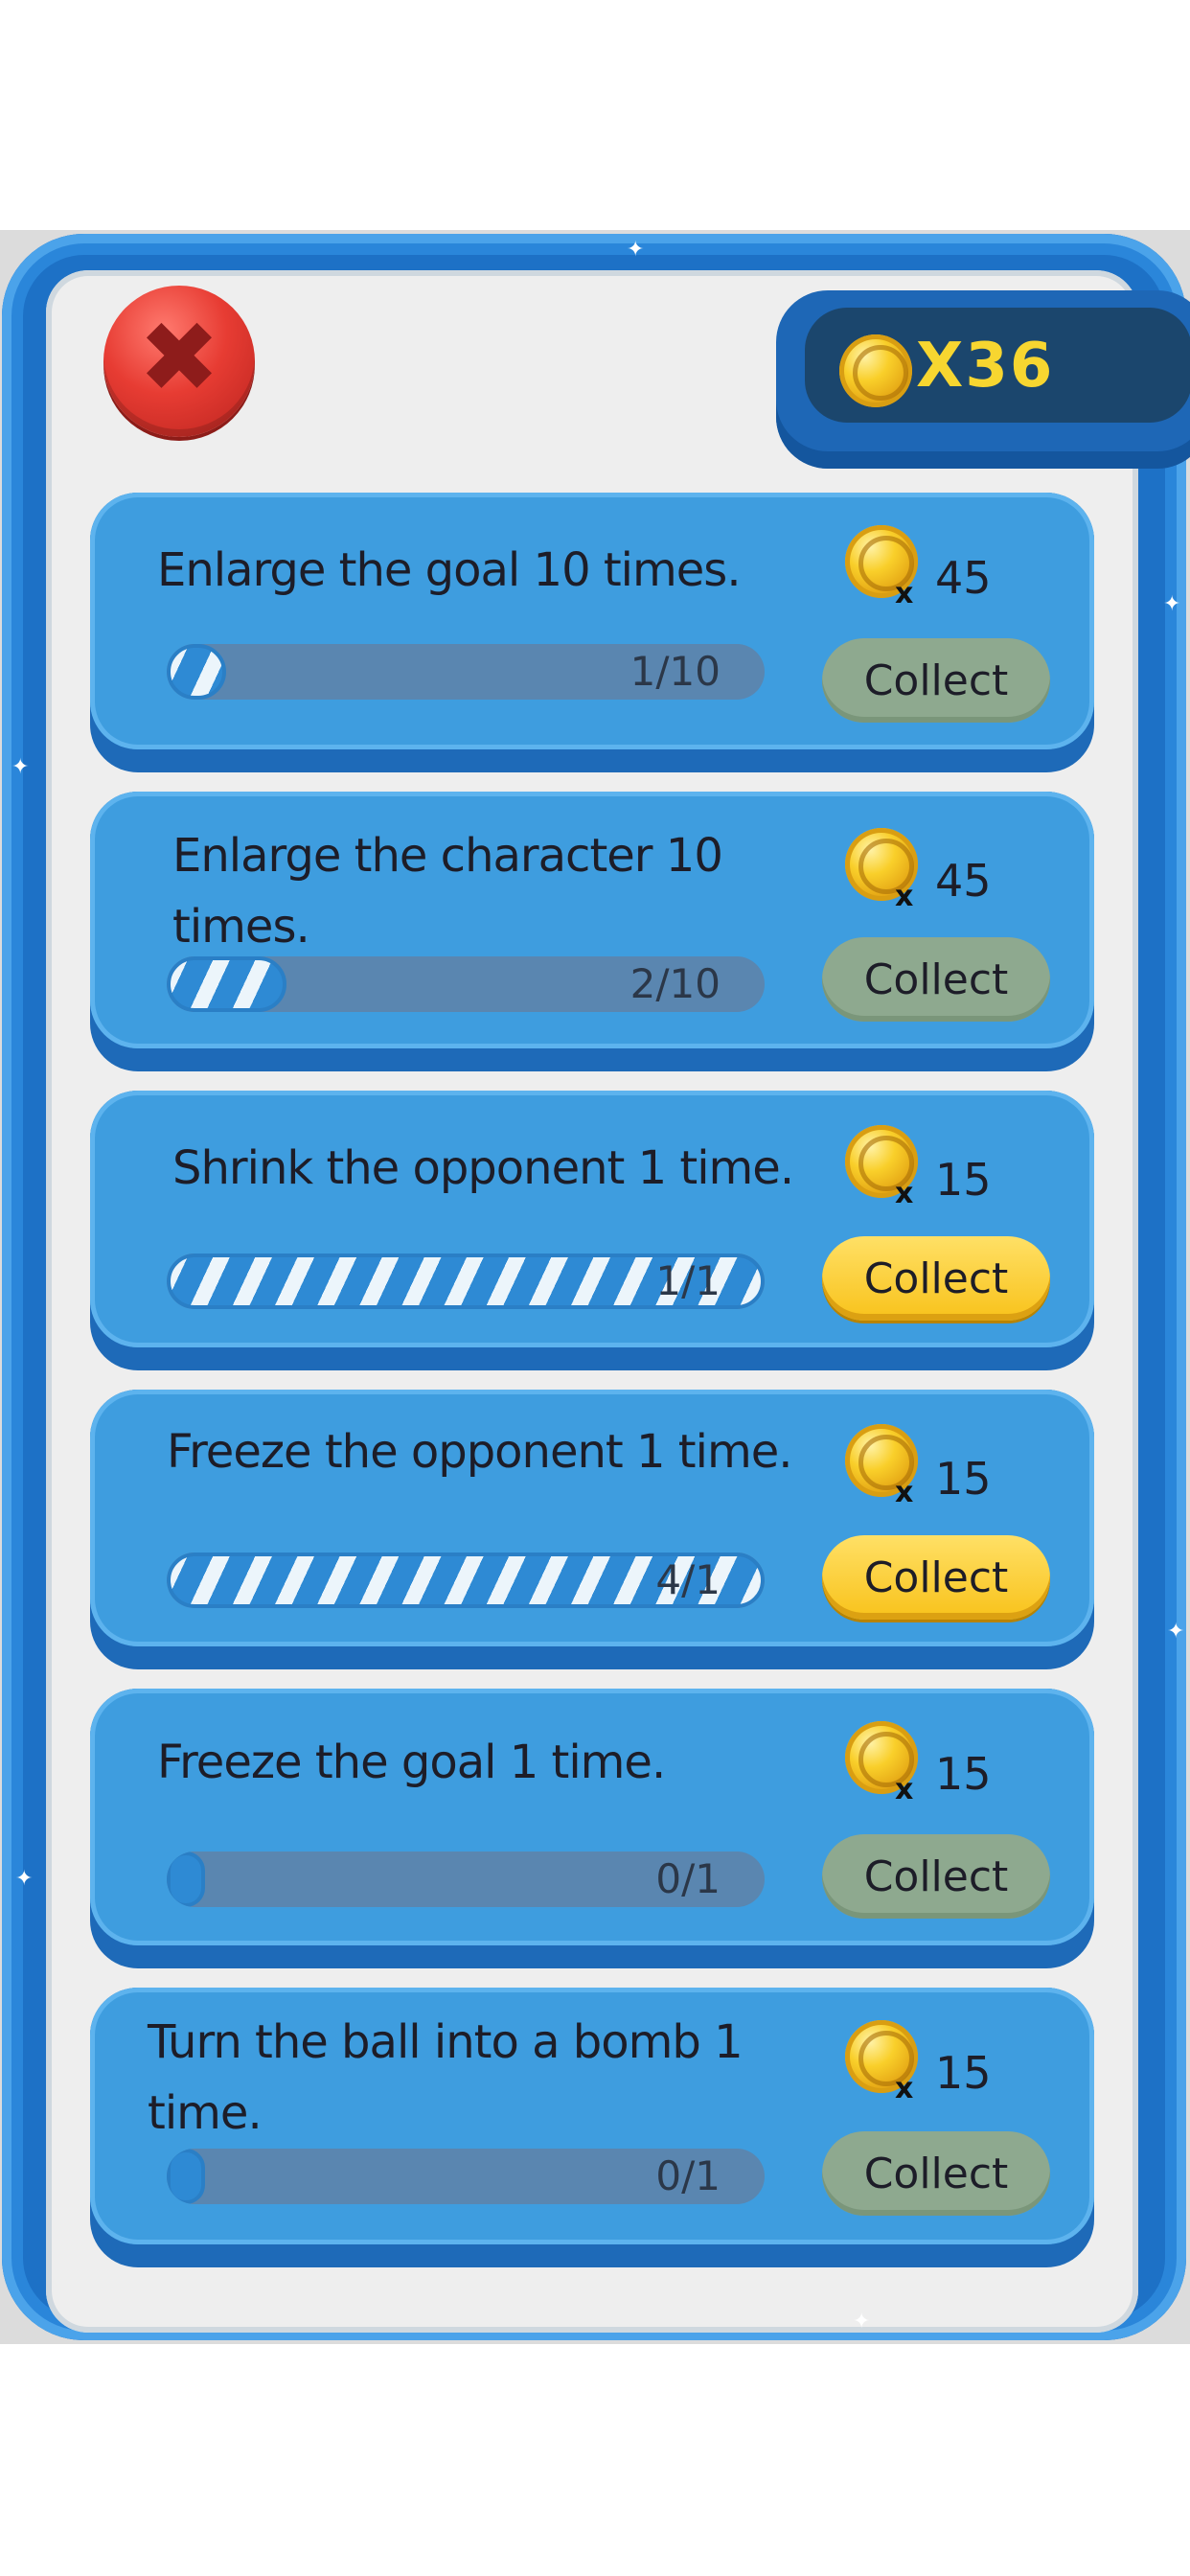  I want to click on quest-title: Freeze the opponent 1 time., so click(480, 1452).